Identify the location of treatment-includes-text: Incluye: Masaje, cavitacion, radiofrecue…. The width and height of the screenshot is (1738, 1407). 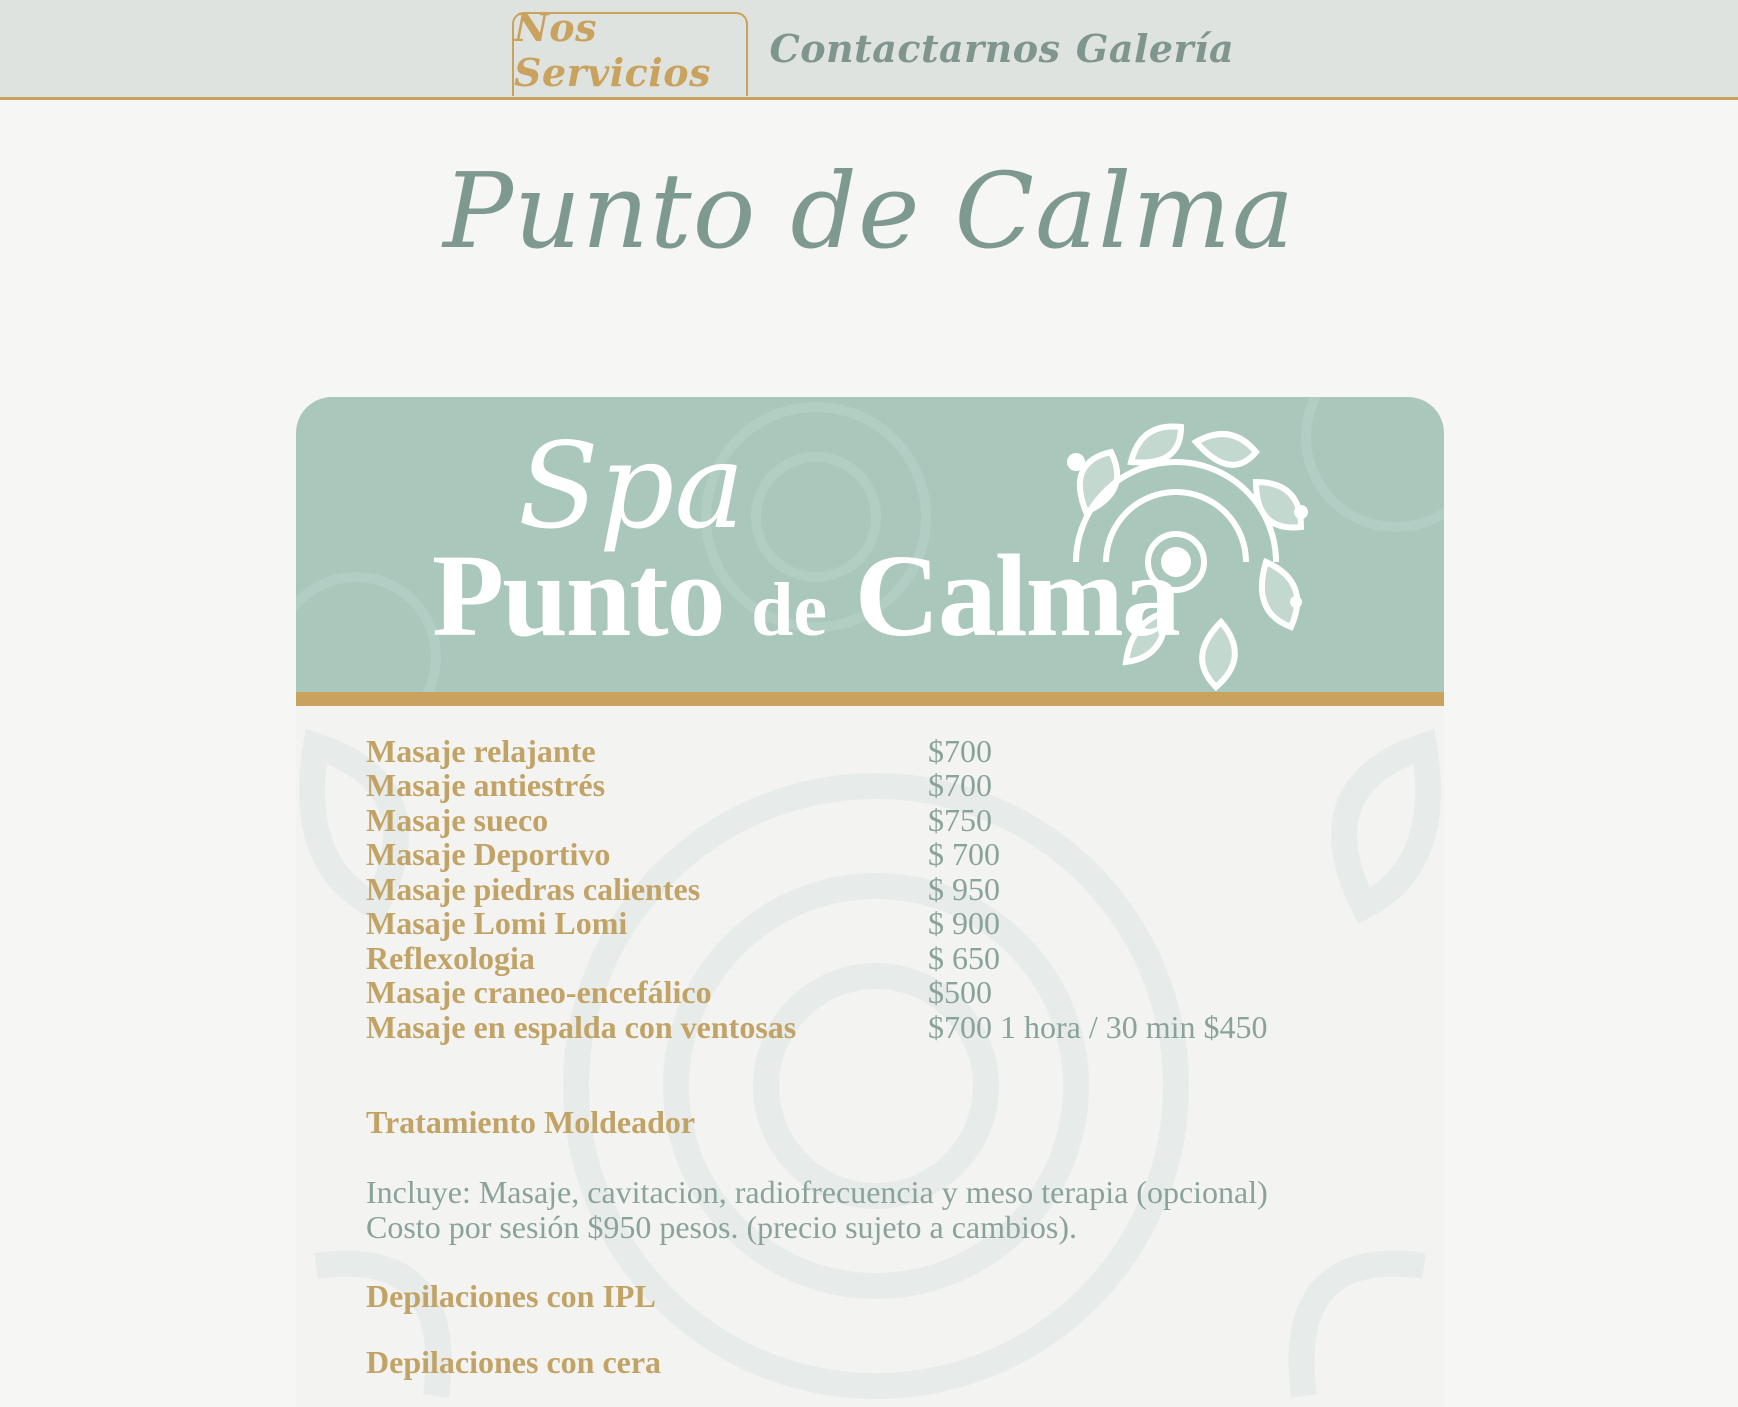
(817, 1192).